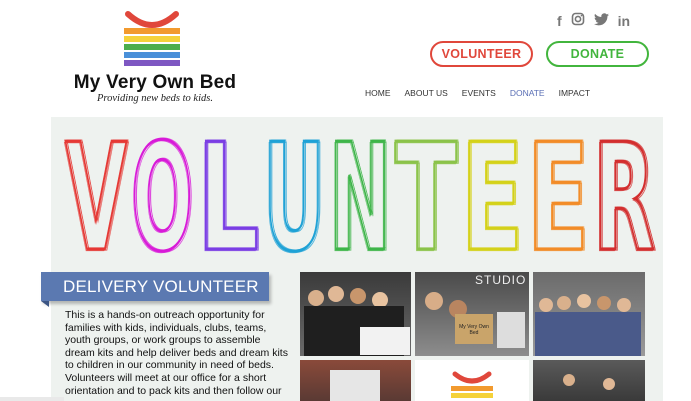 This screenshot has width=691, height=401. I want to click on nav-donate: DONATE, so click(527, 93).